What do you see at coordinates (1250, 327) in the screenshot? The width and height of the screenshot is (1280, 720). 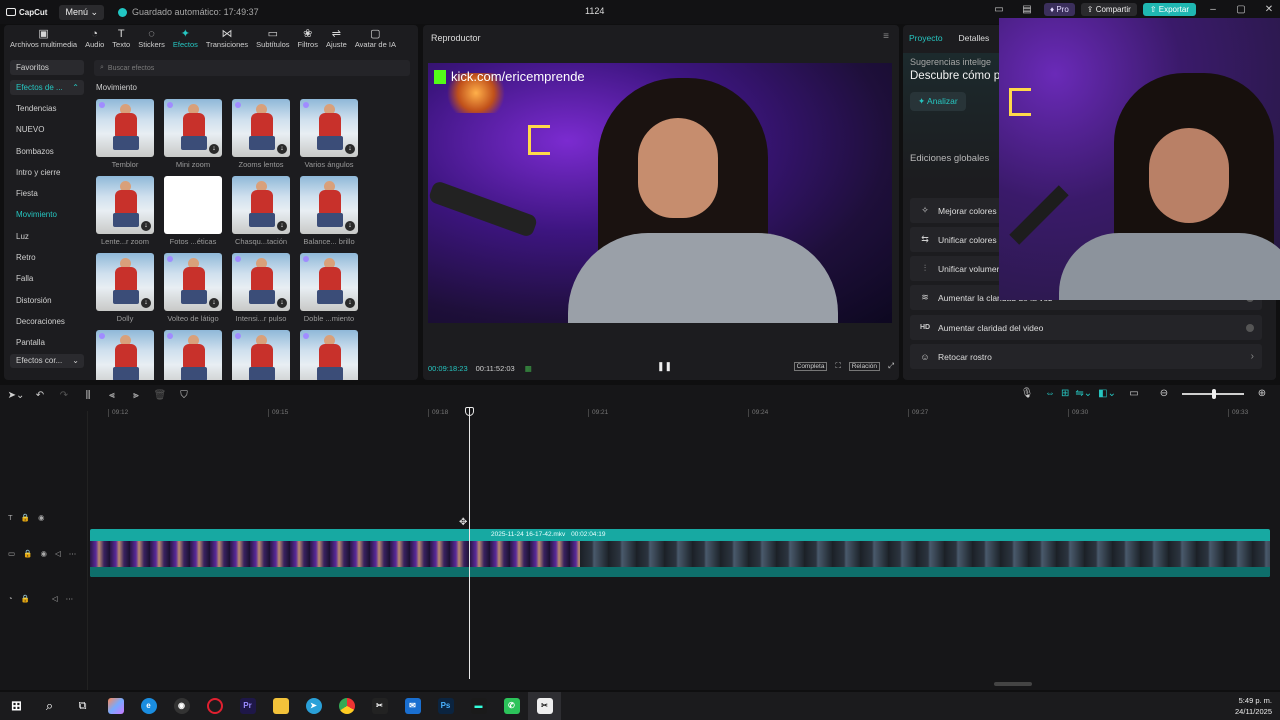 I see `toggle-switch` at bounding box center [1250, 327].